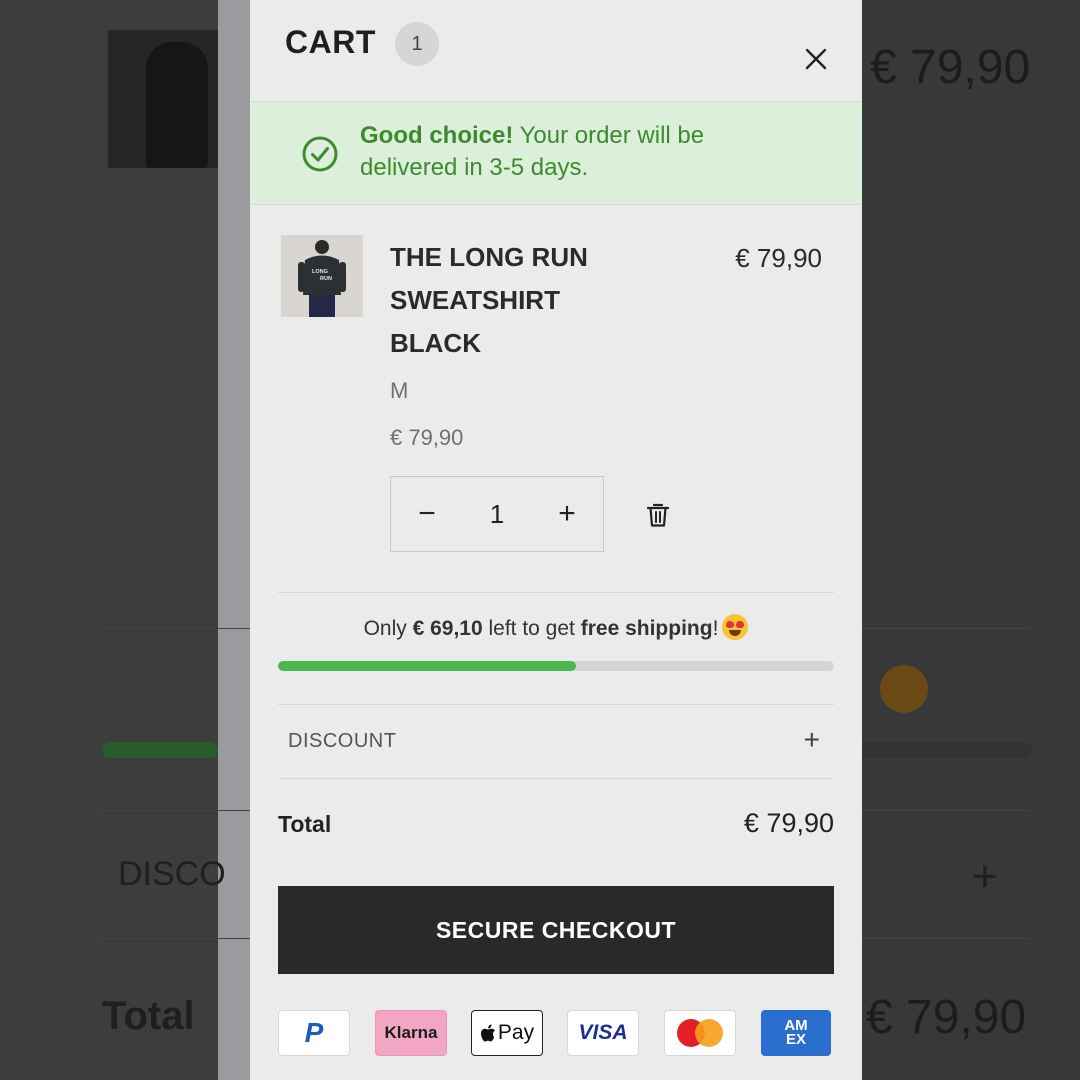  I want to click on background-total-label: Total, so click(148, 1016).